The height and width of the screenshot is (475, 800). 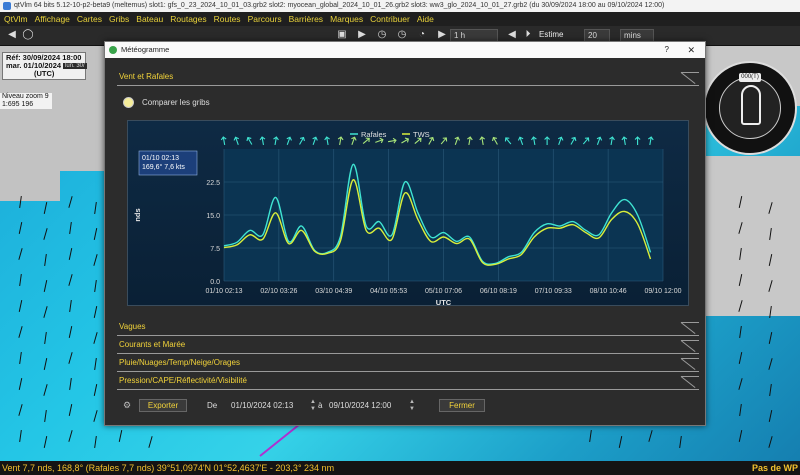 I want to click on section-currents-label: Courants et Marée, so click(x=152, y=344).